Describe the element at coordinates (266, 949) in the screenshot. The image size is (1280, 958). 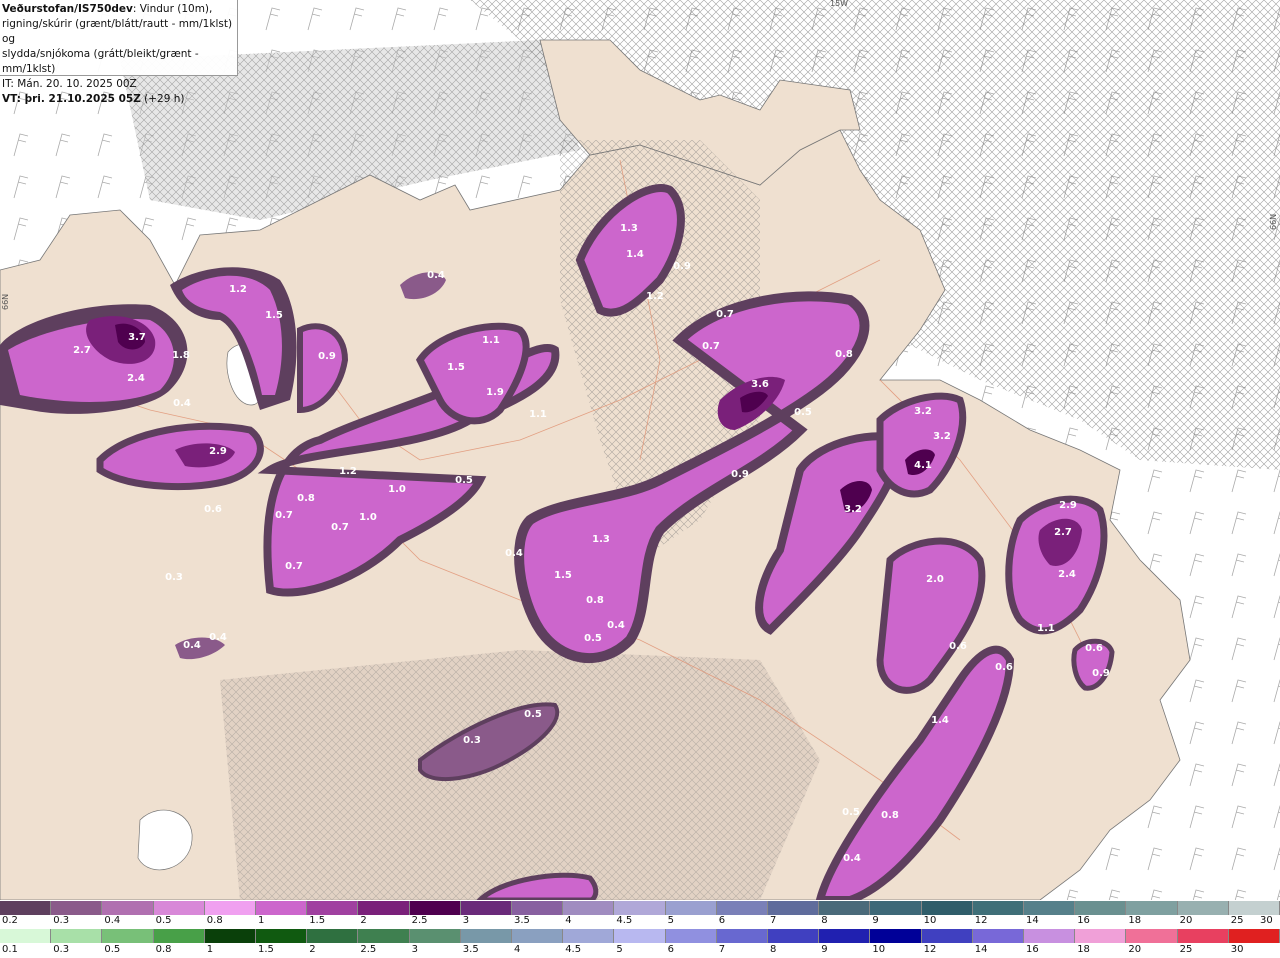
I see `colorbar-tick-label: 1.5` at that location.